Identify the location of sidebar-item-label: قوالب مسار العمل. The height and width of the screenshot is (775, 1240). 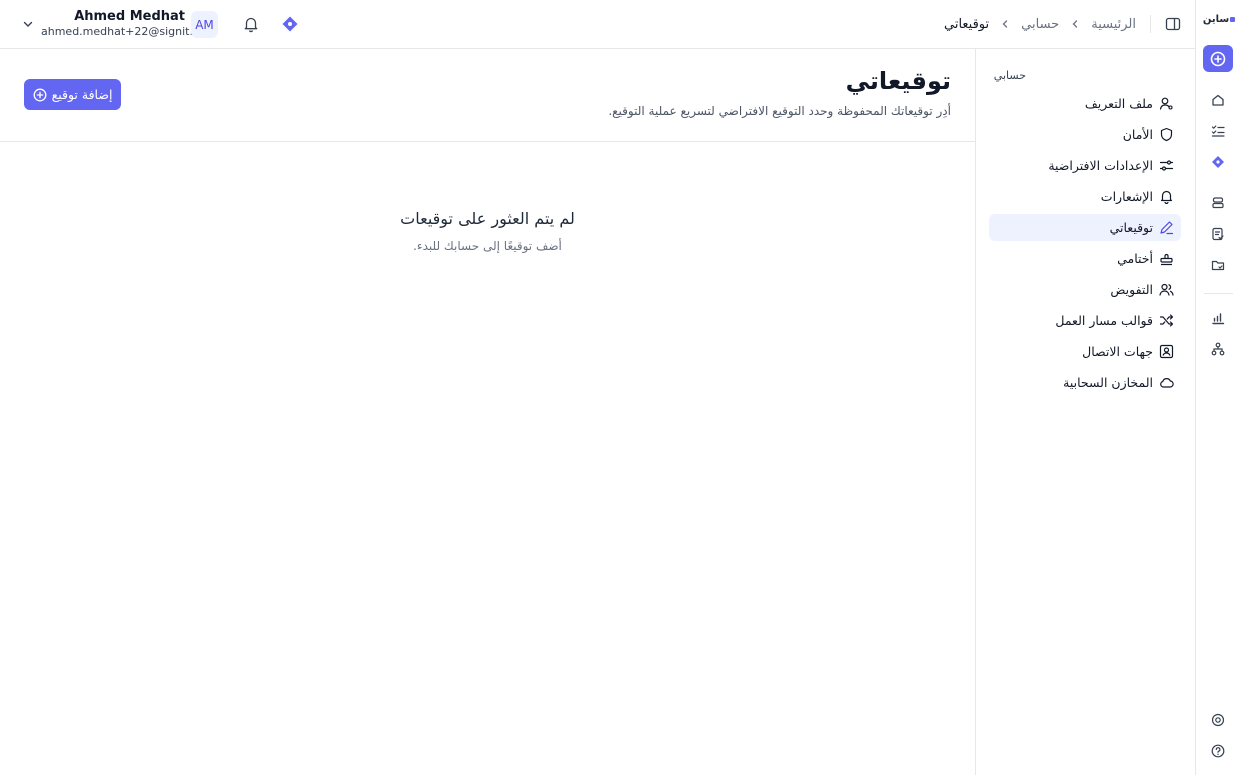
(1104, 320).